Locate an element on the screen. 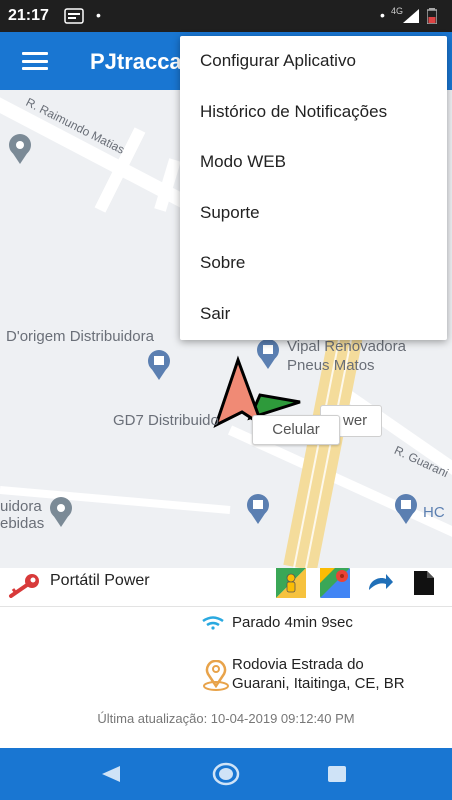 This screenshot has width=452, height=800. movement-status: Parado 4min 9sec is located at coordinates (292, 622).